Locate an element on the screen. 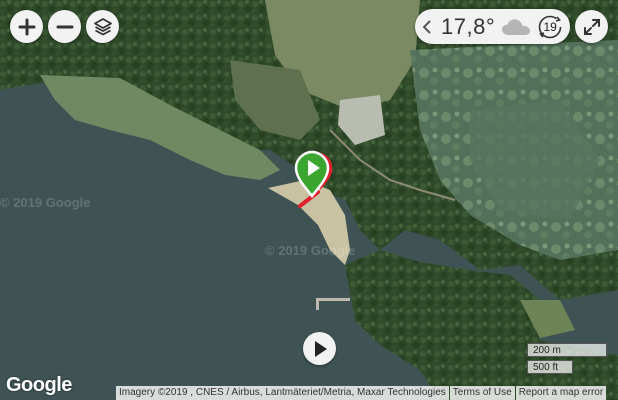 The height and width of the screenshot is (400, 618). zoom-out-button is located at coordinates (64, 26).